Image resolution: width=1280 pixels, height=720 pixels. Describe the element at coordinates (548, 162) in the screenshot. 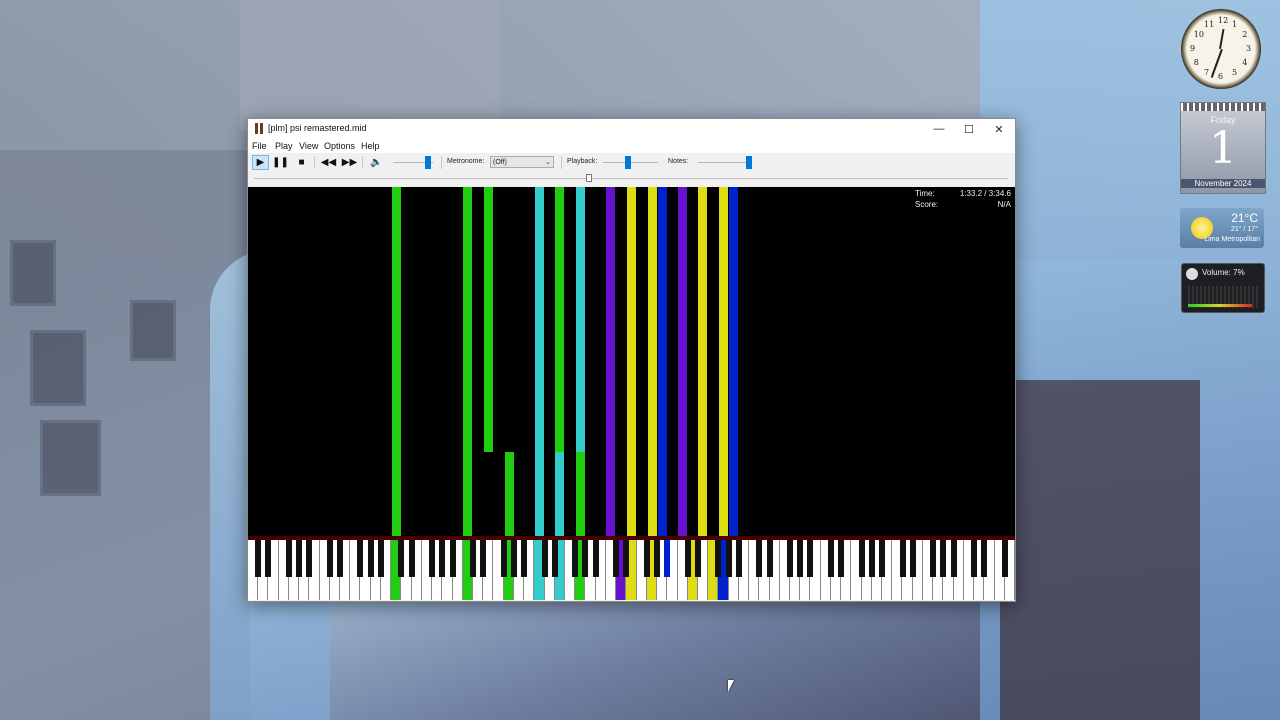

I see `chevron-down-icon: ⌄` at that location.